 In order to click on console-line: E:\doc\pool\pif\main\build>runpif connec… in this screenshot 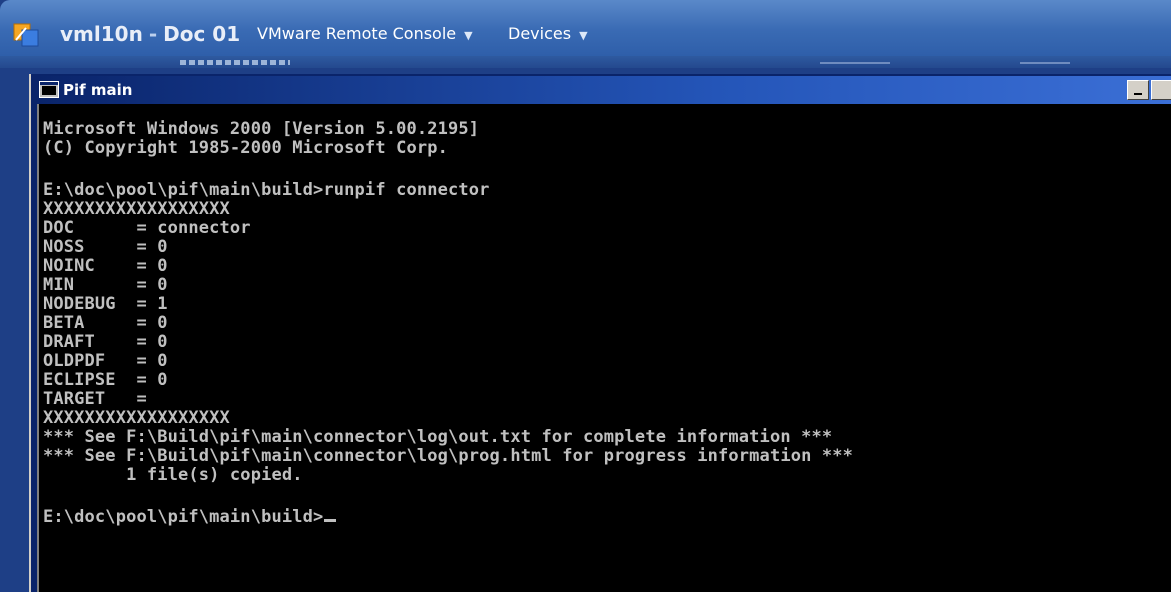, I will do `click(266, 190)`.